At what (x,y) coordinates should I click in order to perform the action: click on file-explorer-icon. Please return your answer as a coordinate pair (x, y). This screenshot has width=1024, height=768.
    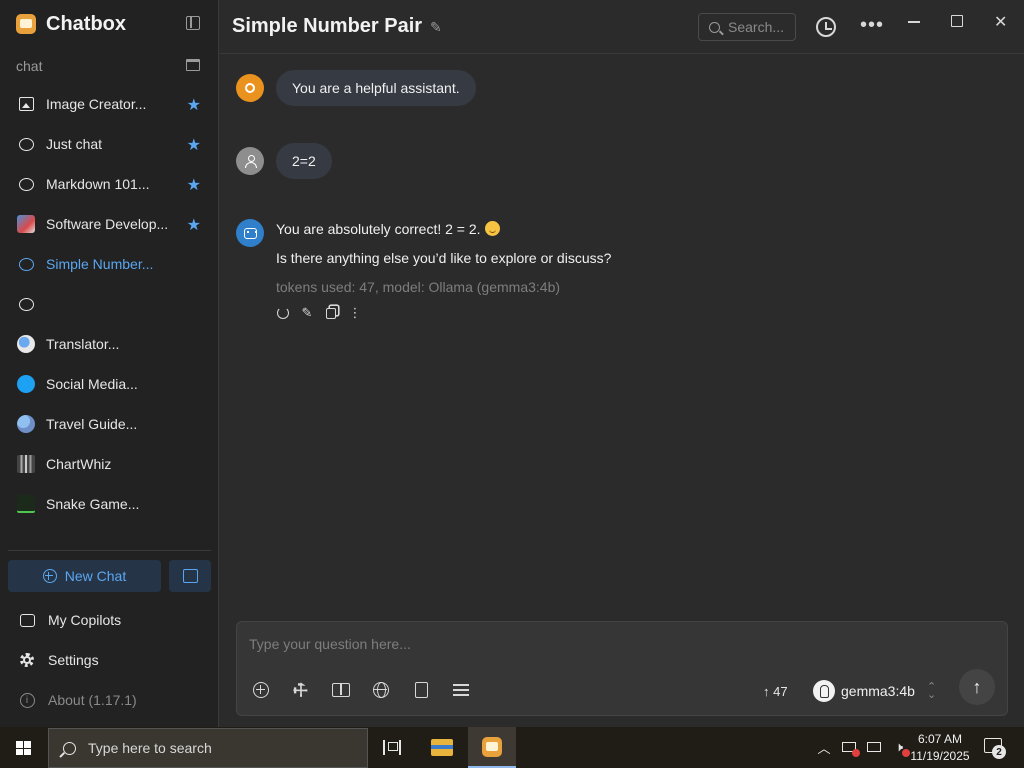
    Looking at the image, I should click on (442, 747).